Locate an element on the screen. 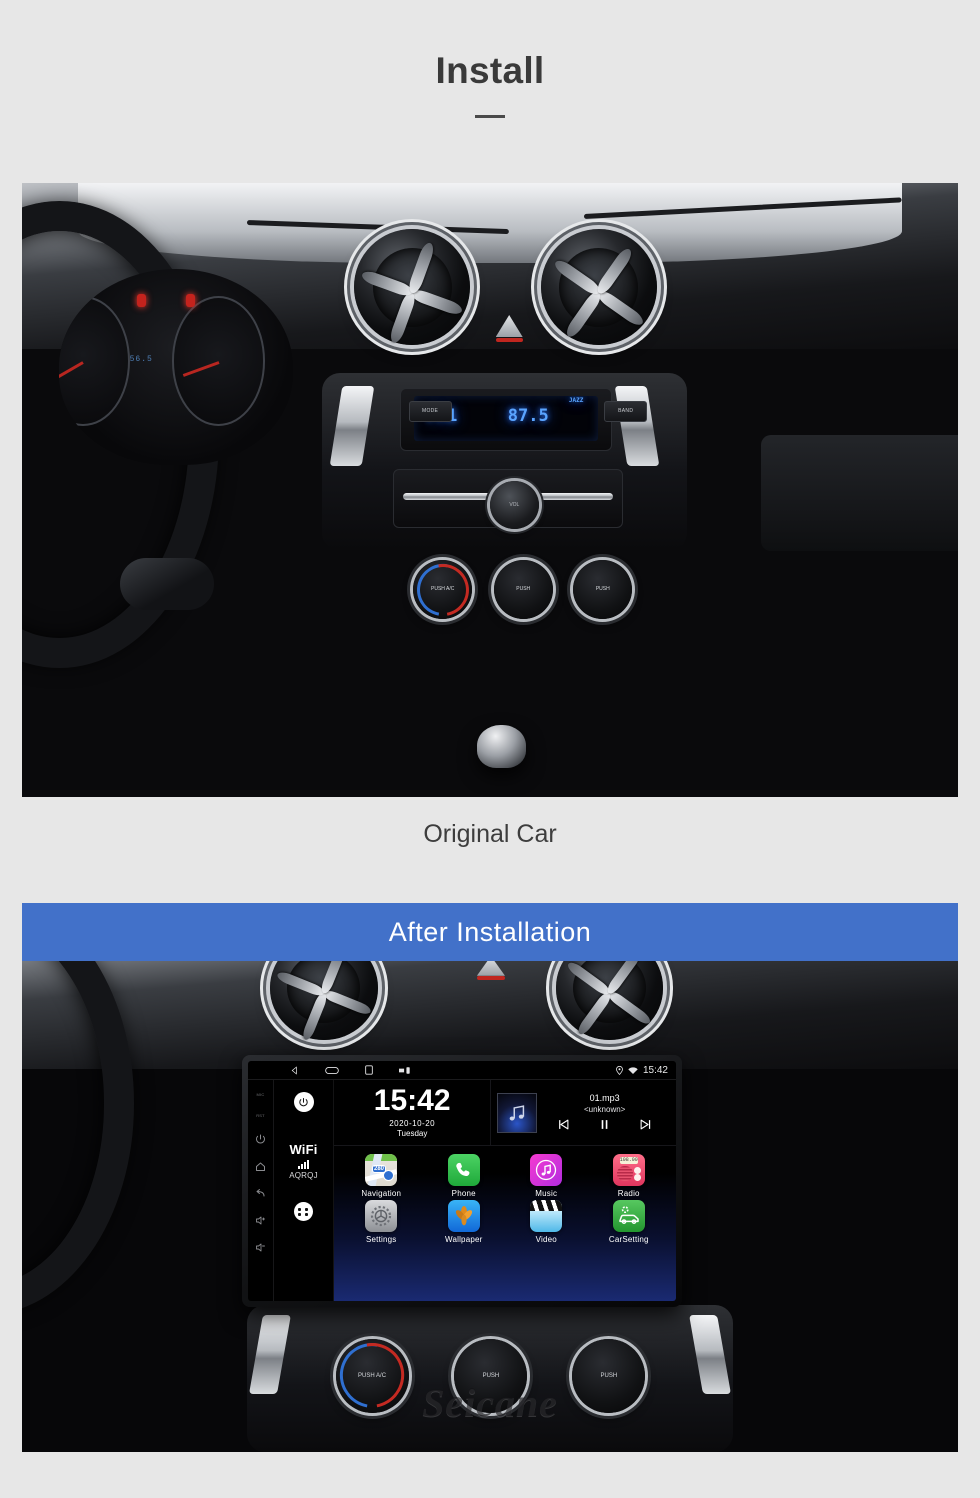  app-carsetting: CarSetting is located at coordinates (629, 1222).